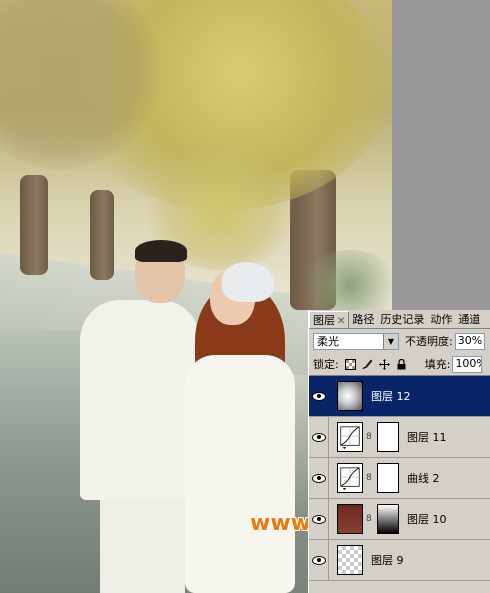 The height and width of the screenshot is (593, 490). Describe the element at coordinates (248, 282) in the screenshot. I see `woman-hat` at that location.